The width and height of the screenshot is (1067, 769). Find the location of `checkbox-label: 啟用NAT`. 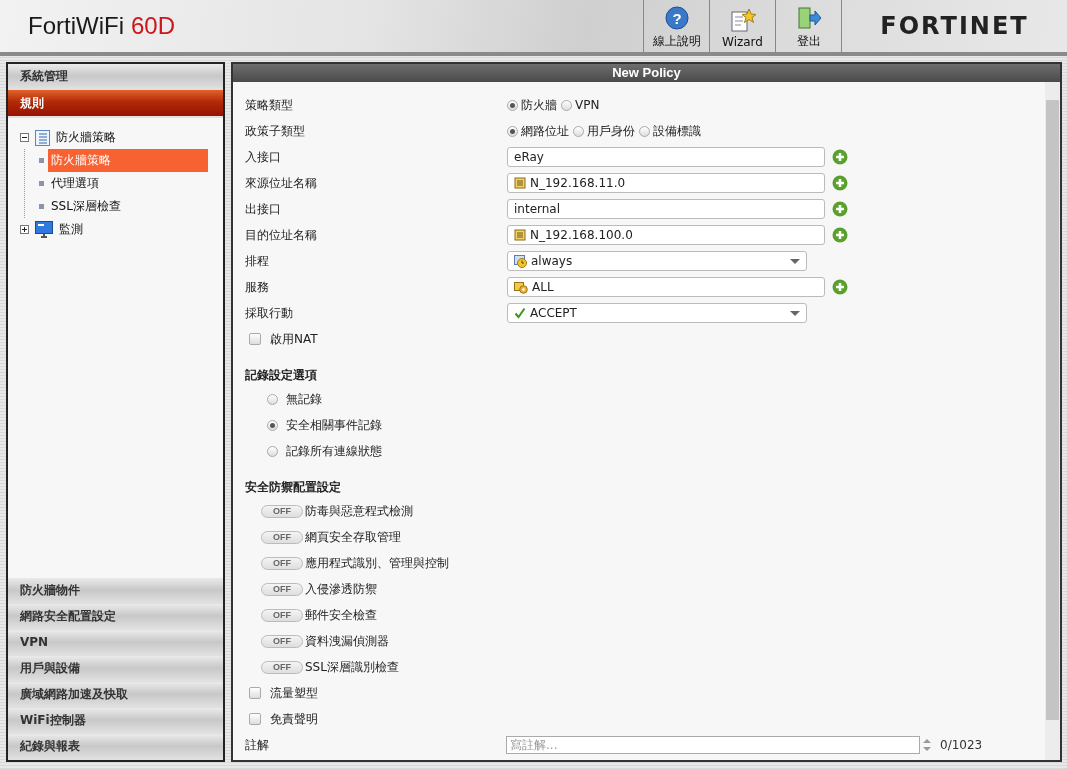

checkbox-label: 啟用NAT is located at coordinates (294, 339).